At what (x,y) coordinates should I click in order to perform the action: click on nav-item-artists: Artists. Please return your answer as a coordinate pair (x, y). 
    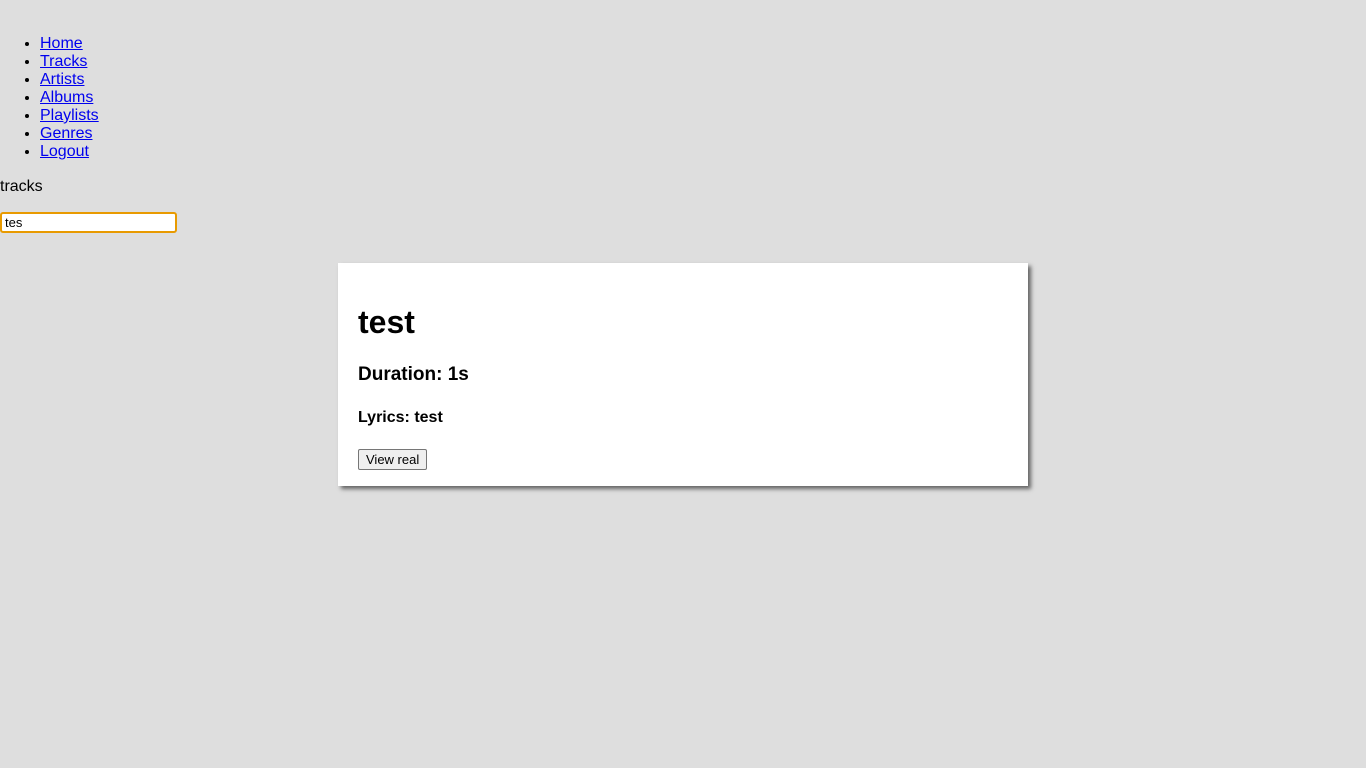
    Looking at the image, I should click on (69, 80).